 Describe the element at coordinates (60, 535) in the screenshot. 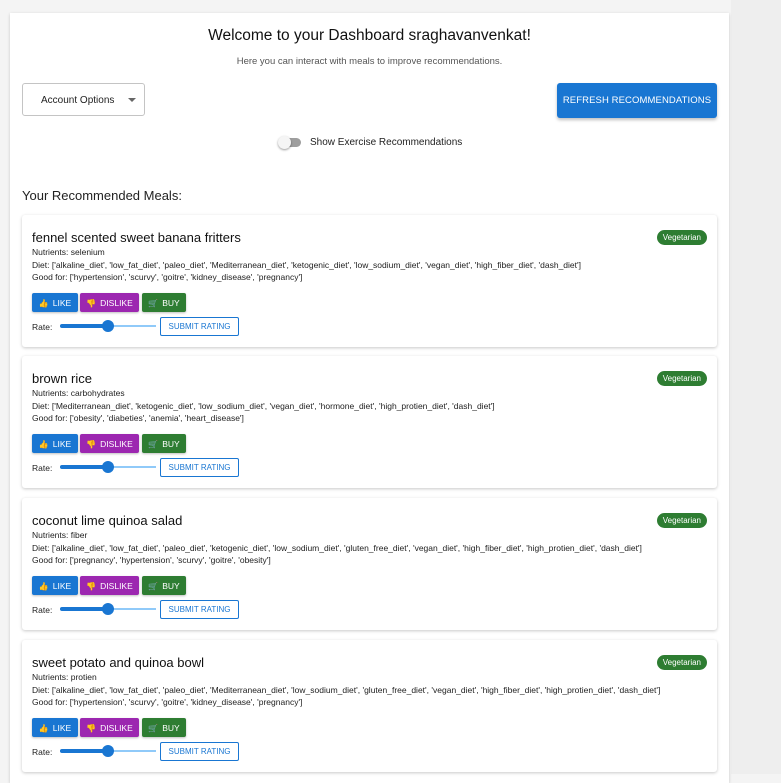

I see `meal-nutrients: Nutrients: fiber` at that location.